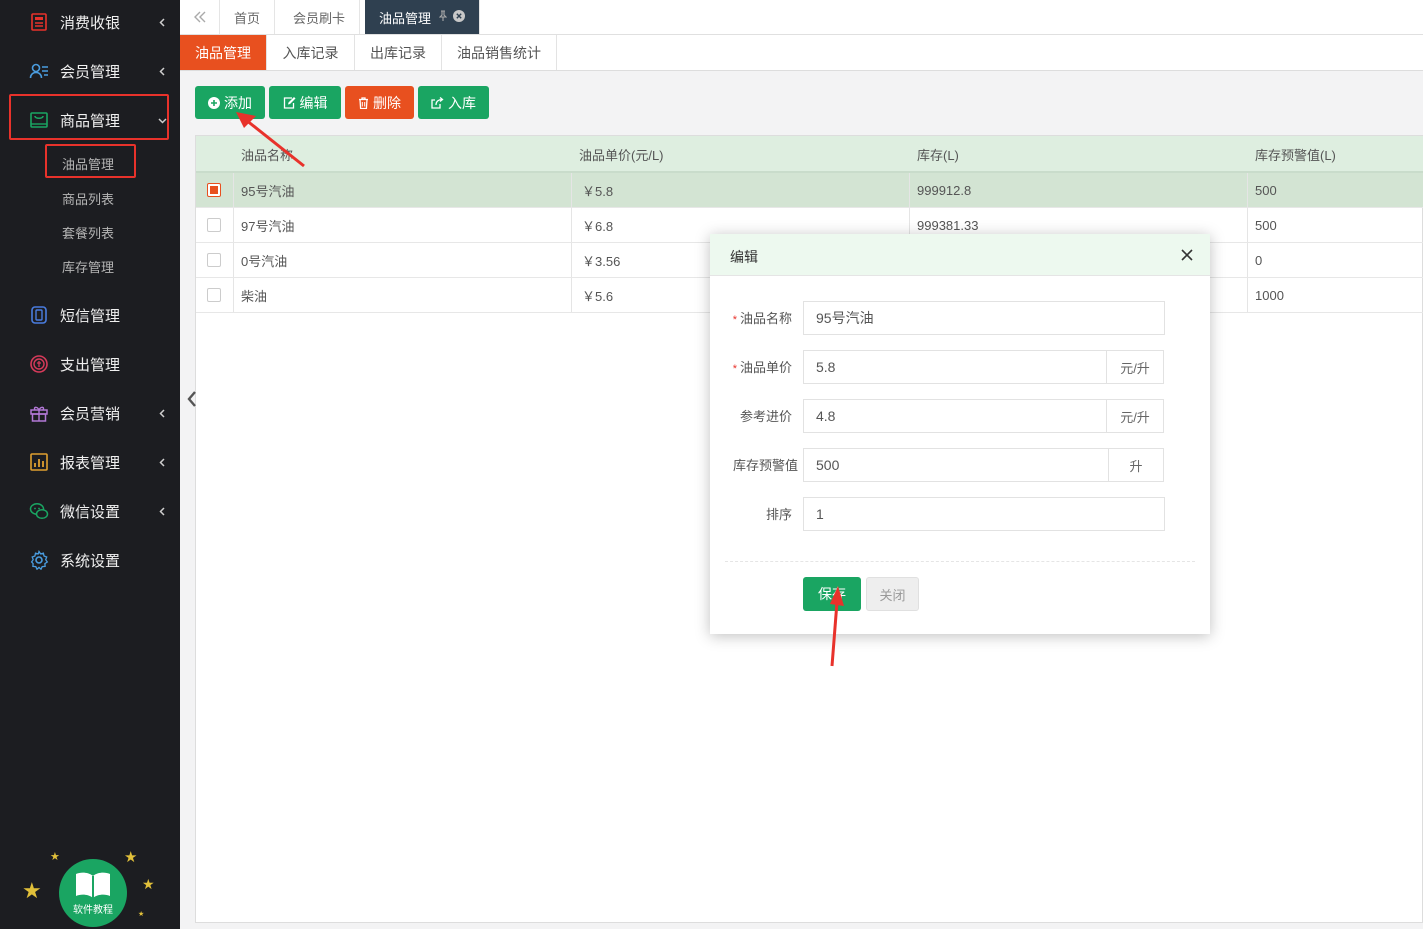  I want to click on field-label-sort: 排序, so click(778, 514).